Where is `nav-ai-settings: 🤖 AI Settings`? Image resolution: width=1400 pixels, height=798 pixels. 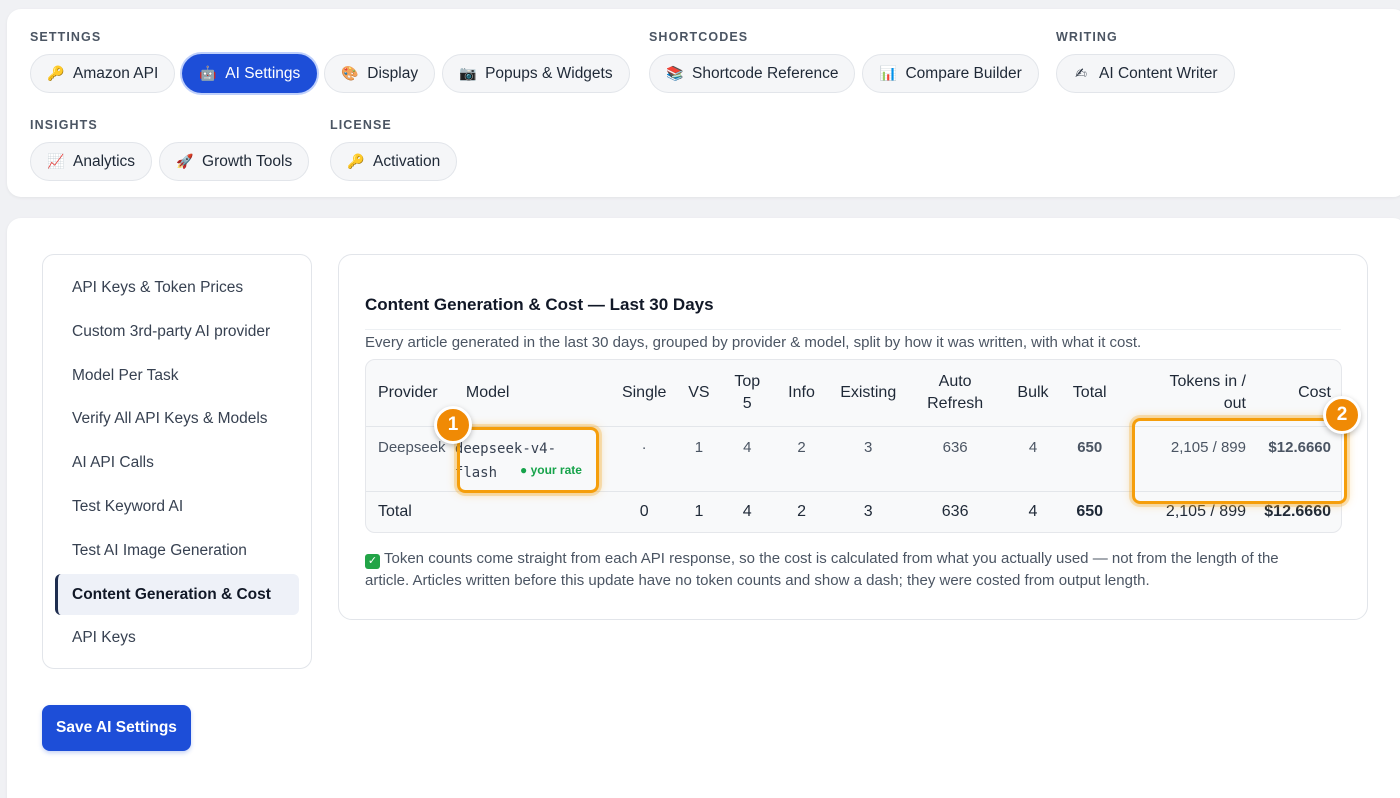
nav-ai-settings: 🤖 AI Settings is located at coordinates (250, 73).